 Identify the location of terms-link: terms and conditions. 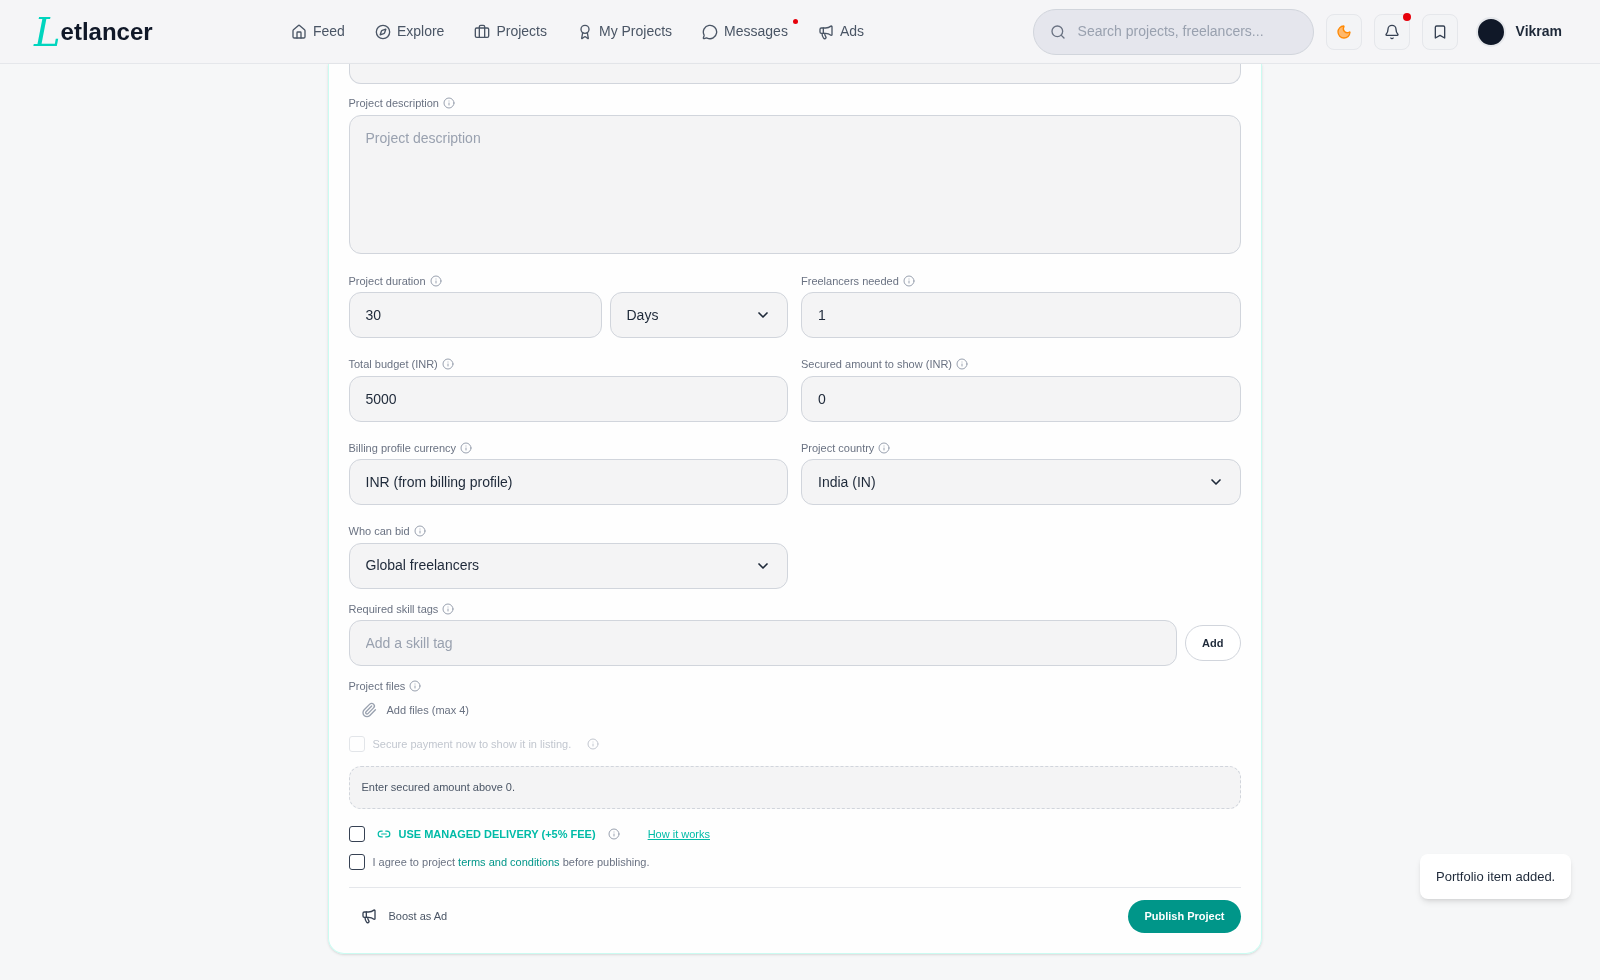
(509, 862).